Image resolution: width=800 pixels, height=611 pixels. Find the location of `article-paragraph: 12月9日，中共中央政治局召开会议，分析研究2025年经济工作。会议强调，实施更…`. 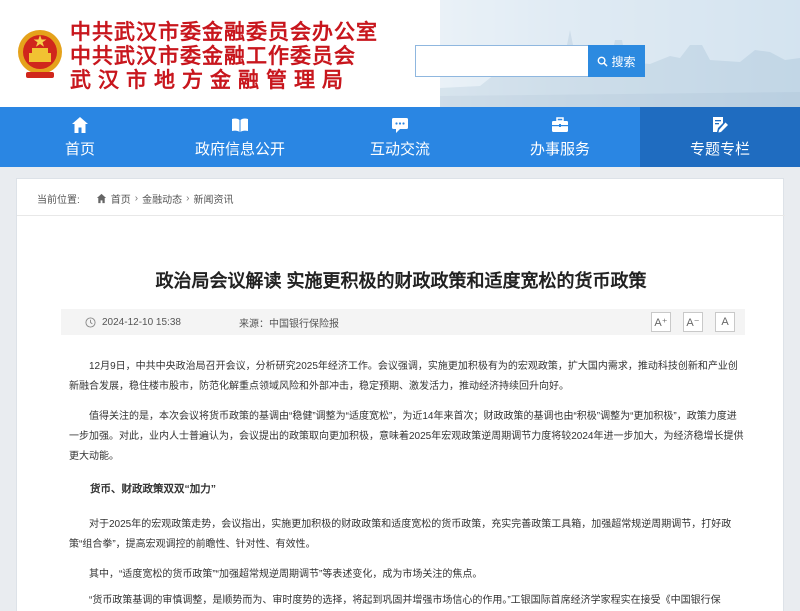

article-paragraph: 12月9日，中共中央政治局召开会议，分析研究2025年经济工作。会议强调，实施更… is located at coordinates (403, 376).